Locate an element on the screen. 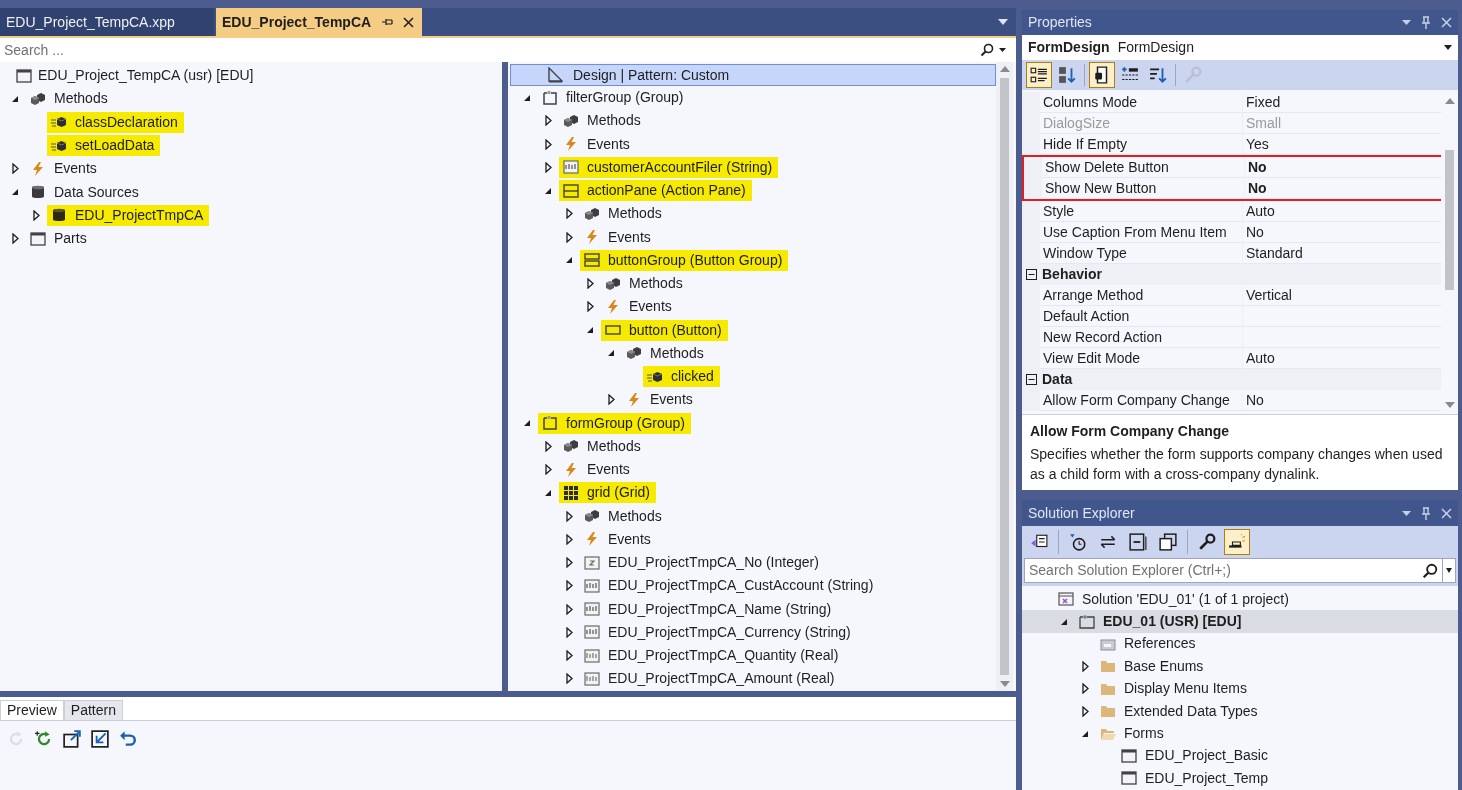 The width and height of the screenshot is (1462, 790). tree-item: EDU_ProjectTmpCA_Currency (String) is located at coordinates (729, 632).